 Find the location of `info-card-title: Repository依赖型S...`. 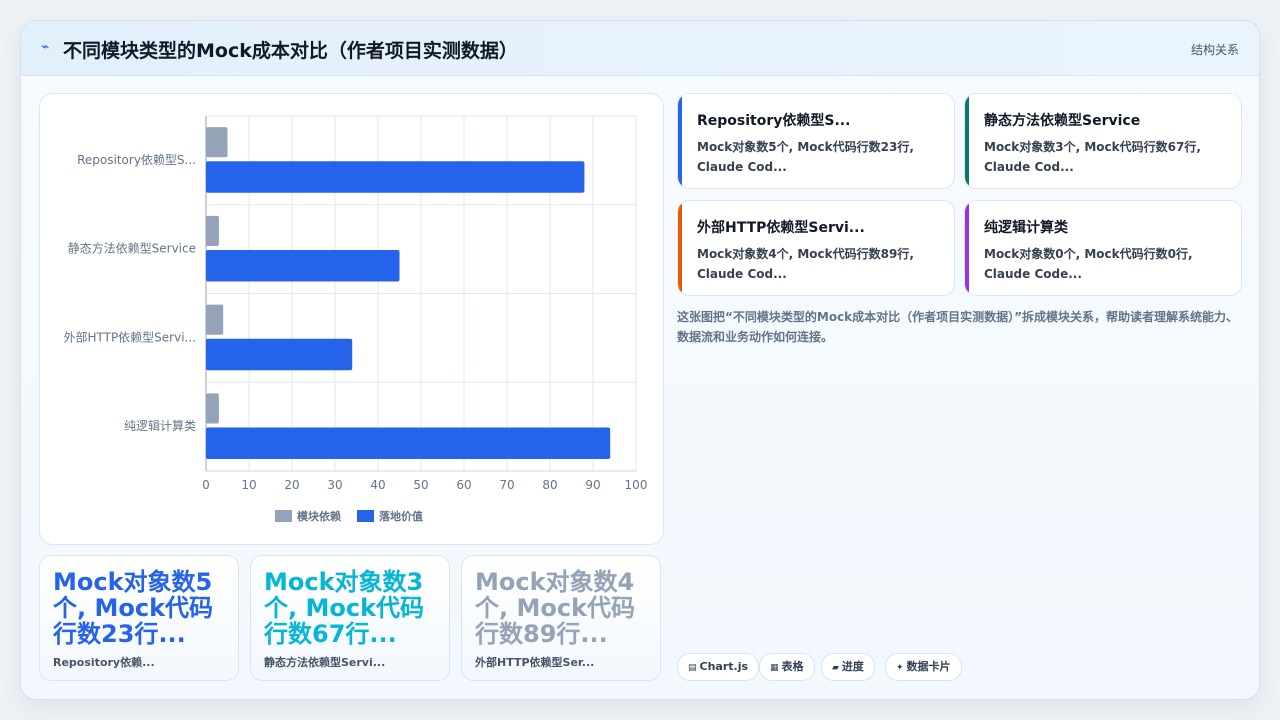

info-card-title: Repository依赖型S... is located at coordinates (774, 121).